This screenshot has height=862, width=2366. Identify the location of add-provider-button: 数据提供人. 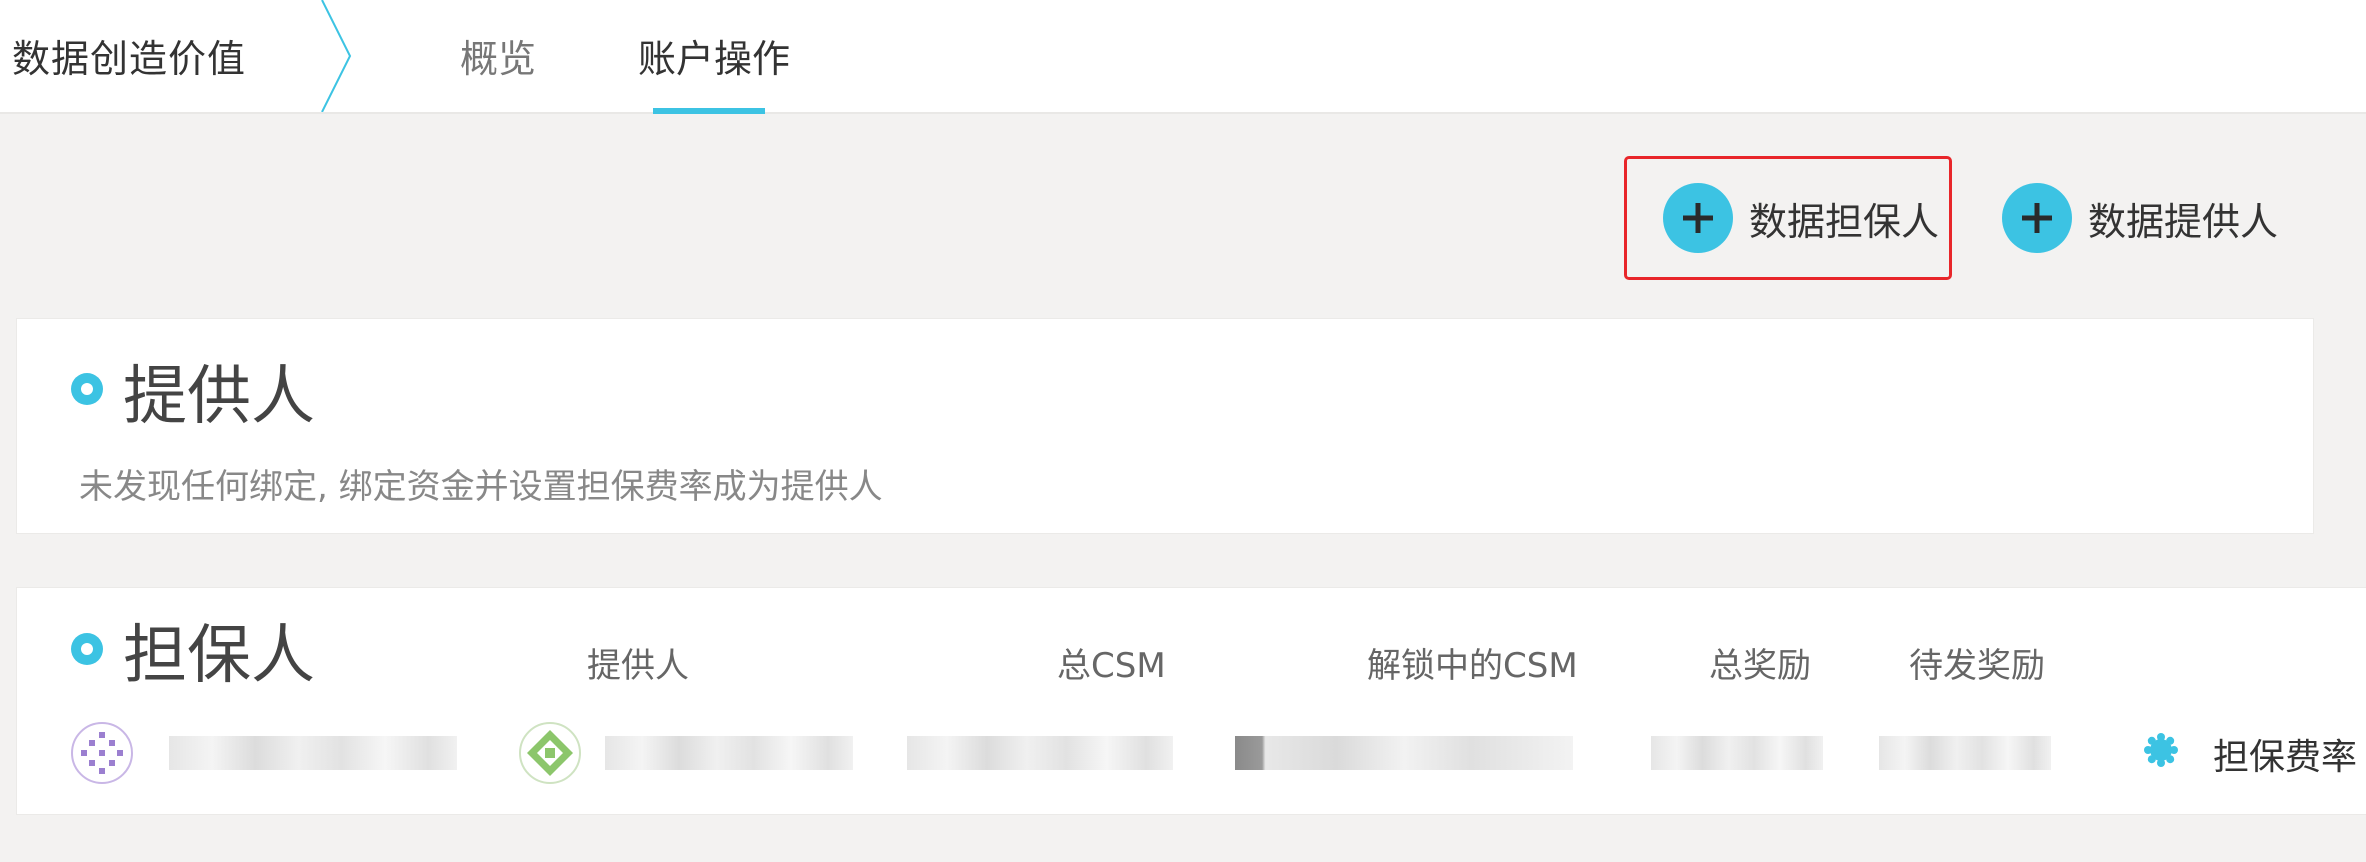
(2140, 218).